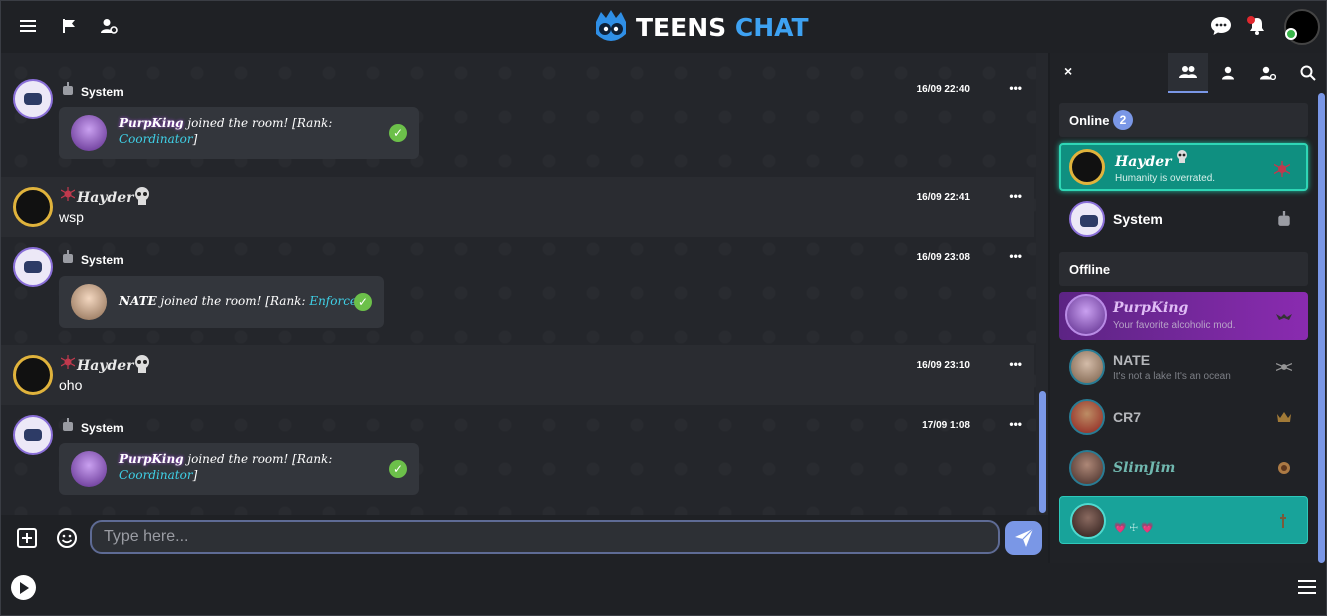  Describe the element at coordinates (1144, 468) in the screenshot. I see `user-name: SlimJim` at that location.